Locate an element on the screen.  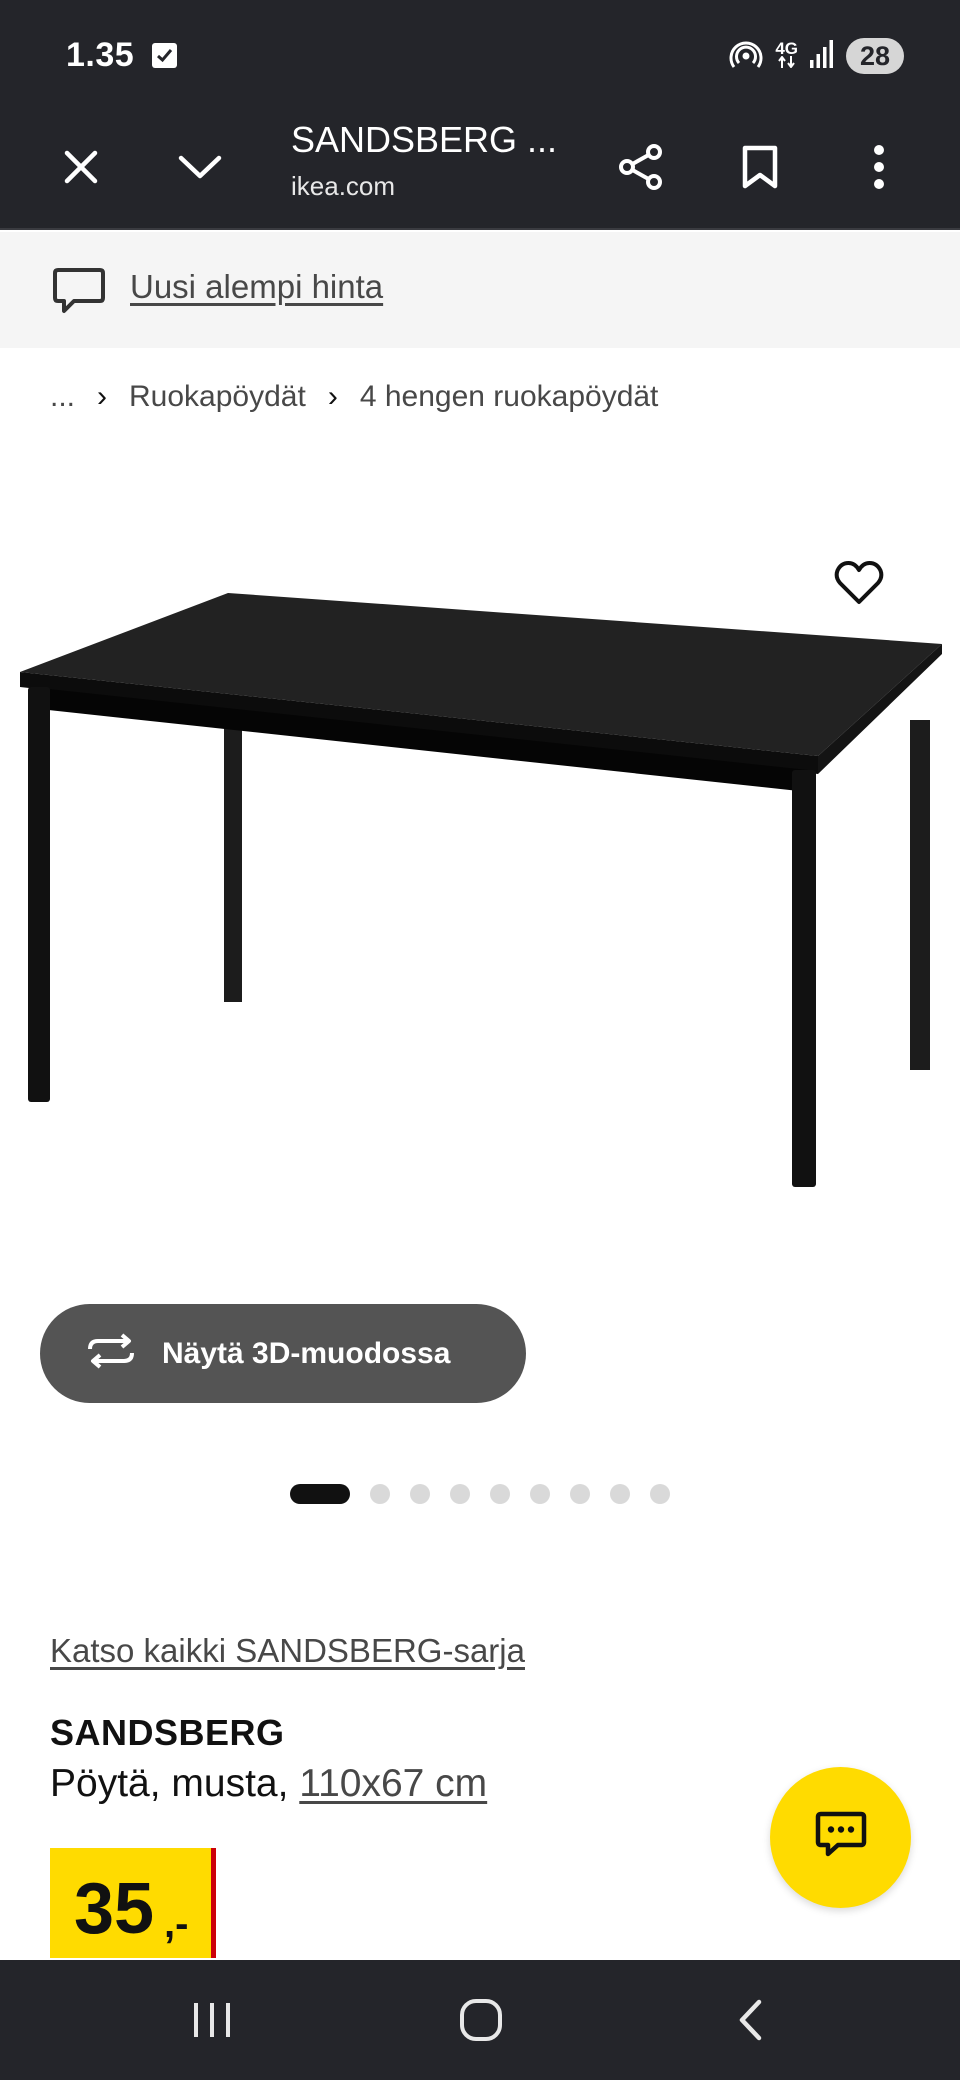
recent-apps-icon is located at coordinates (212, 2020).